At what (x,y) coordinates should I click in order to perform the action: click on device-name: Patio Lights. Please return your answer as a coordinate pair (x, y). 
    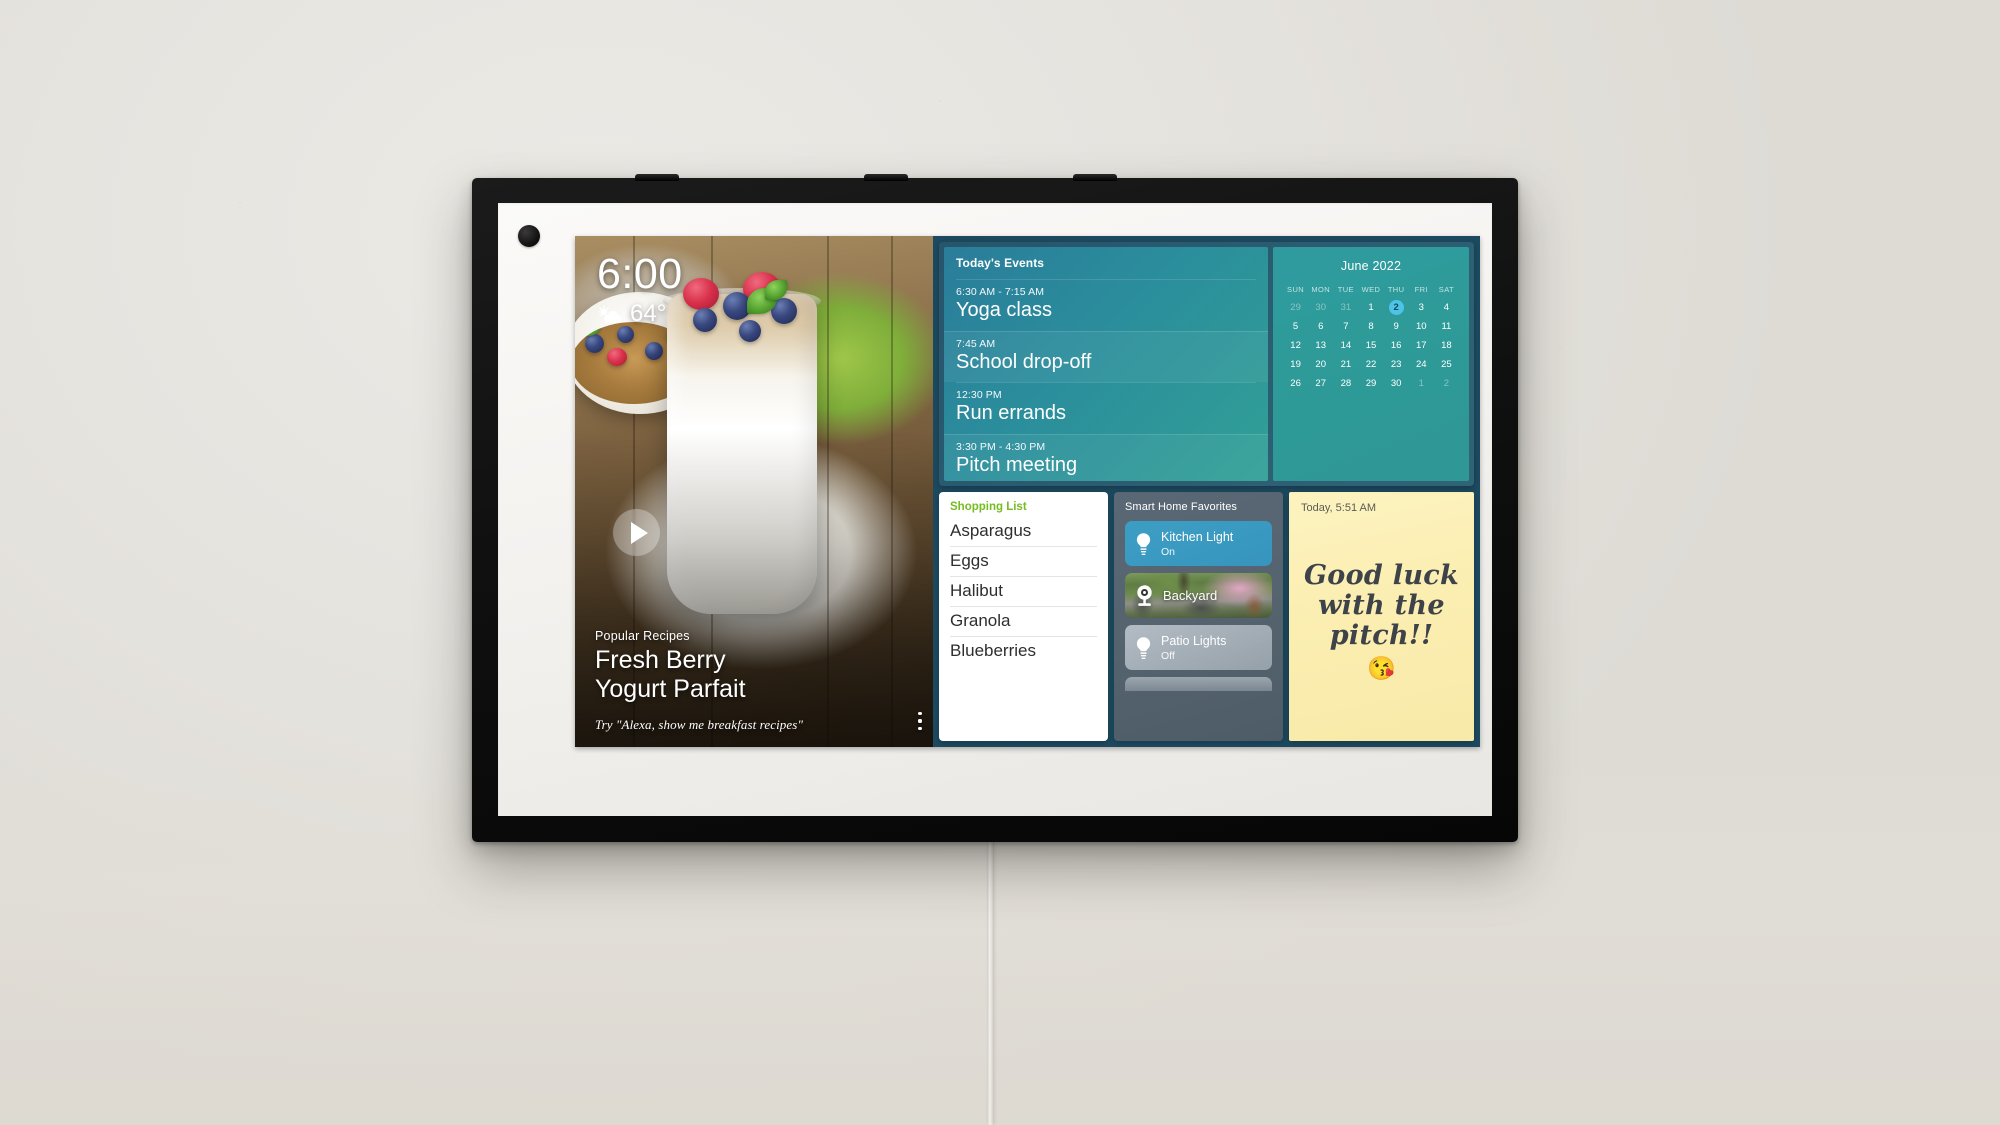
    Looking at the image, I should click on (1194, 640).